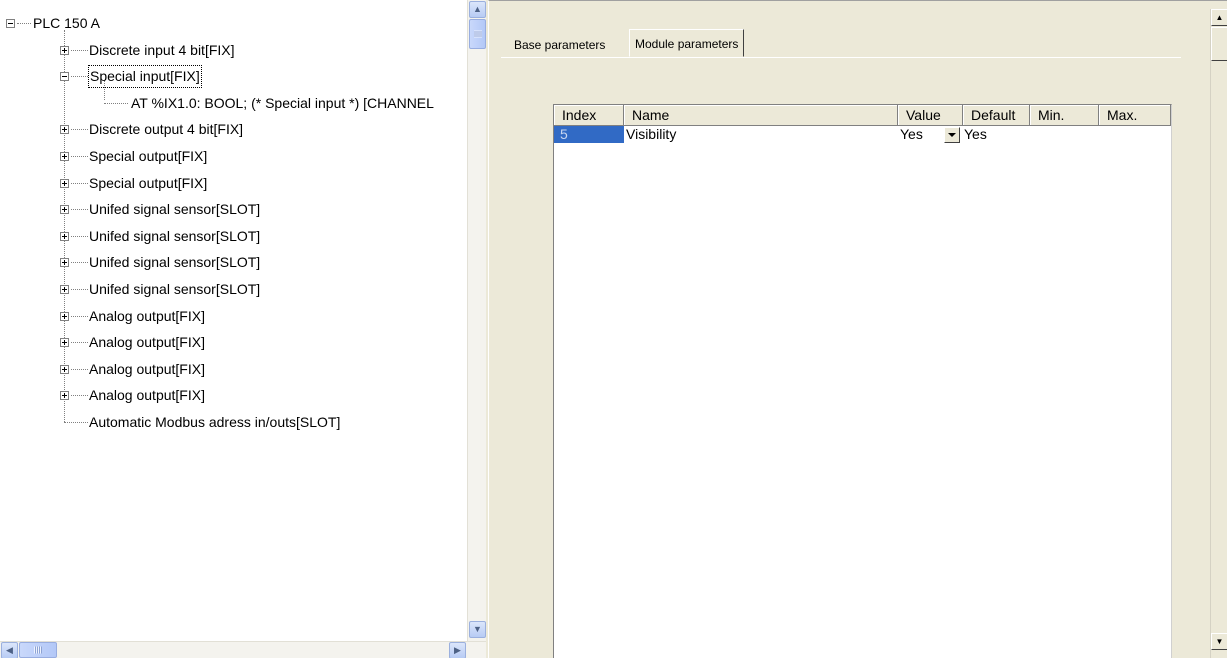 The width and height of the screenshot is (1227, 658). What do you see at coordinates (589, 115) in the screenshot?
I see `column-header-index: Index` at bounding box center [589, 115].